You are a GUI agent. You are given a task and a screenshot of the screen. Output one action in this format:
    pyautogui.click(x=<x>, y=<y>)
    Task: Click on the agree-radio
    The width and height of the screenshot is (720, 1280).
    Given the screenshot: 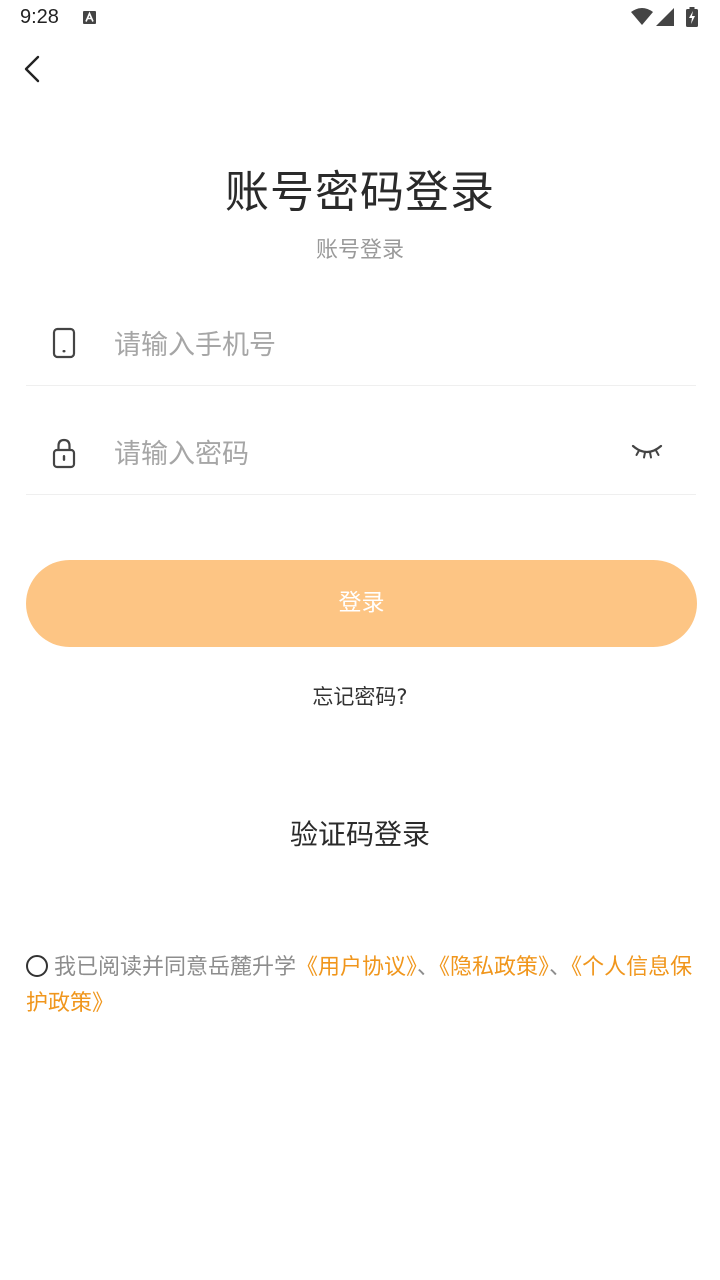 What is the action you would take?
    pyautogui.click(x=37, y=966)
    